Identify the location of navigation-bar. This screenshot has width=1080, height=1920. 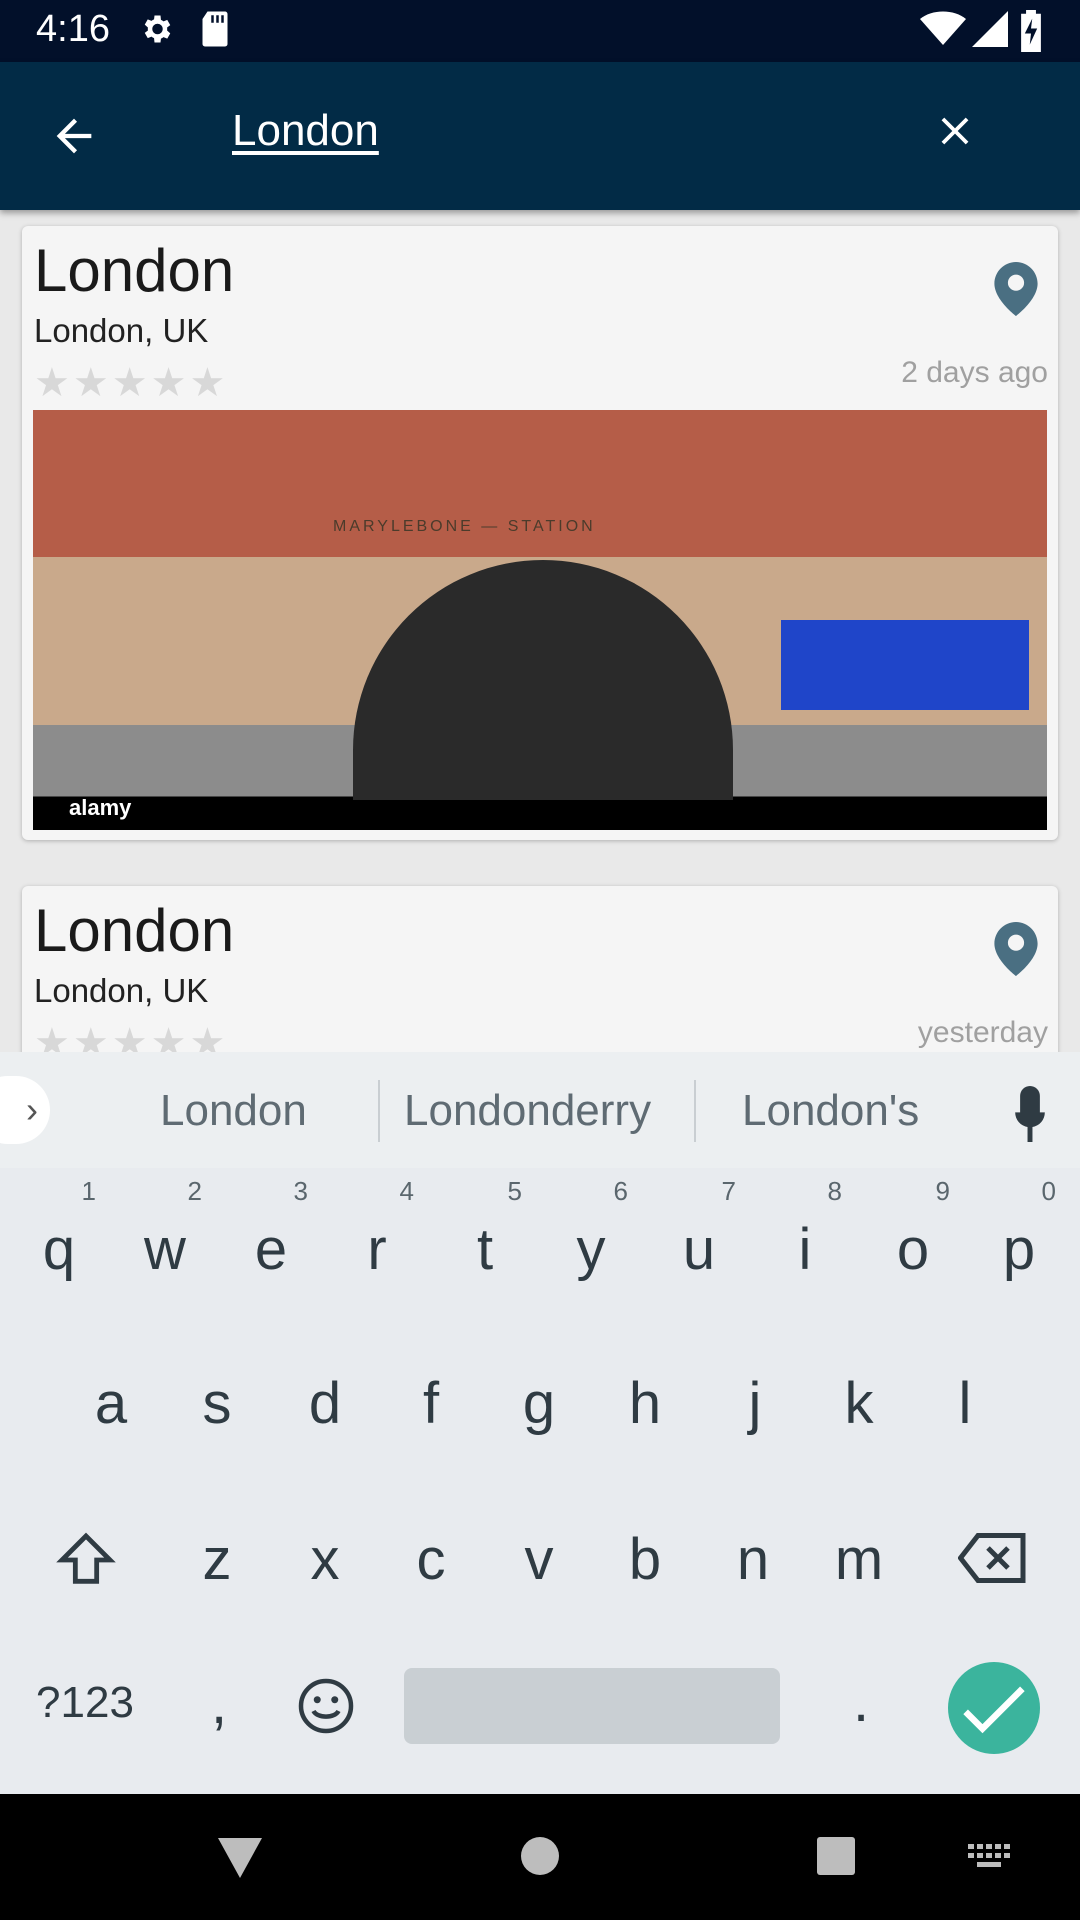
(540, 1857).